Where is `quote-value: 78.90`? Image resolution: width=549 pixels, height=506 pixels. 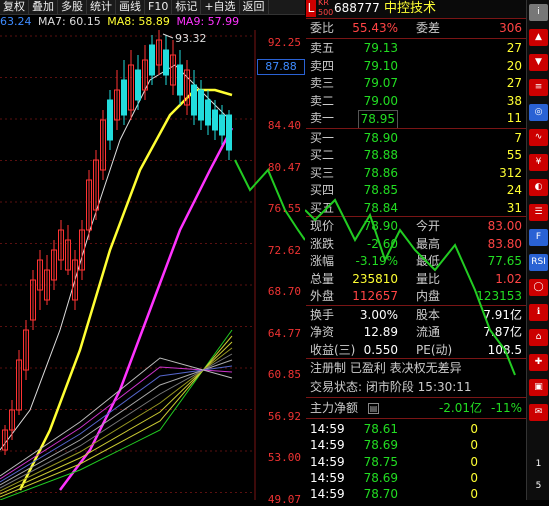 quote-value: 78.90 is located at coordinates (380, 226).